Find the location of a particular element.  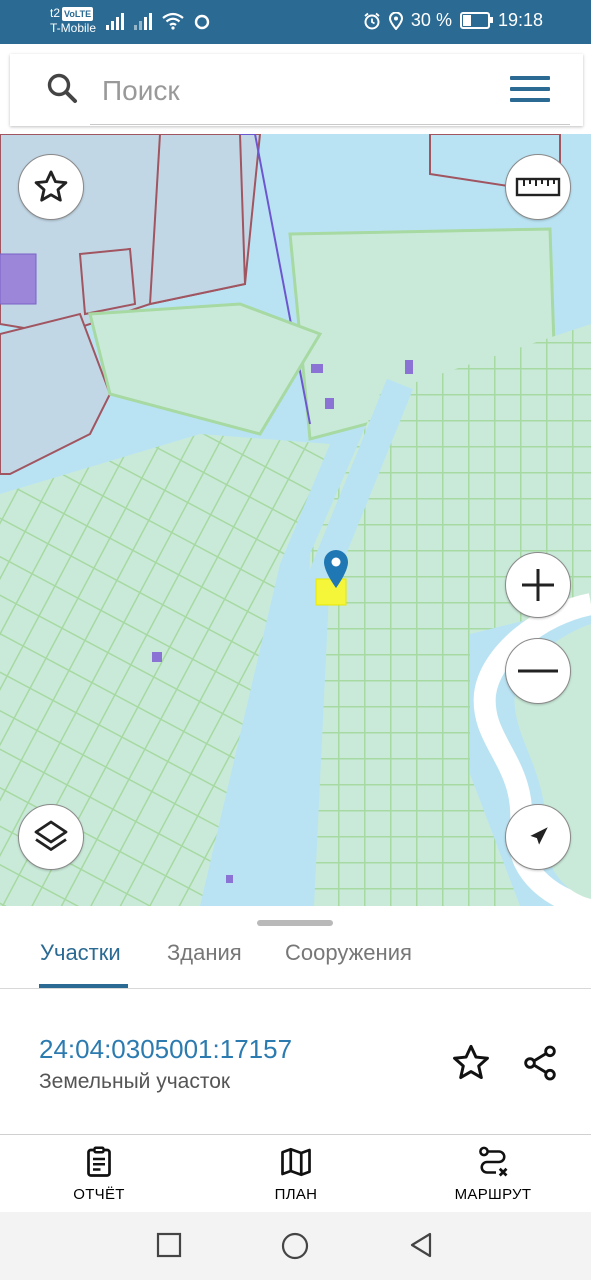

cadastral-number: 24:04:0305001:17157 is located at coordinates (165, 1049).